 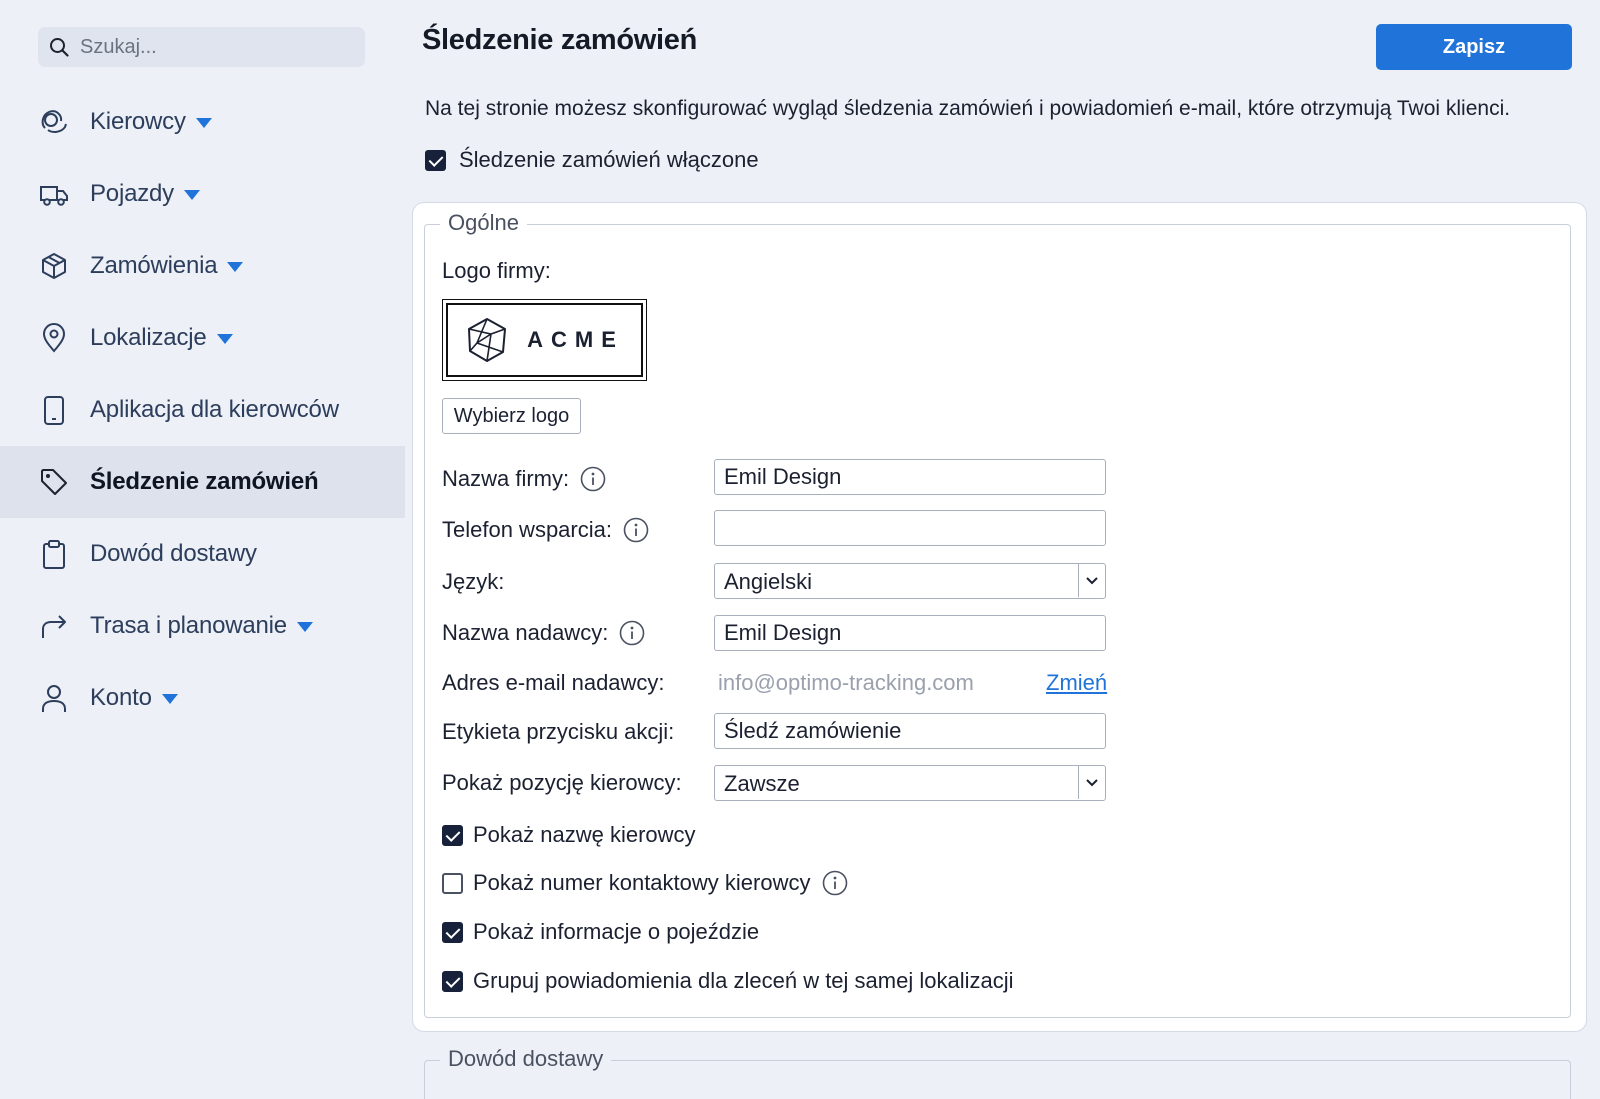 I want to click on sidebar-item-drivers: Kierowcy, so click(x=202, y=122).